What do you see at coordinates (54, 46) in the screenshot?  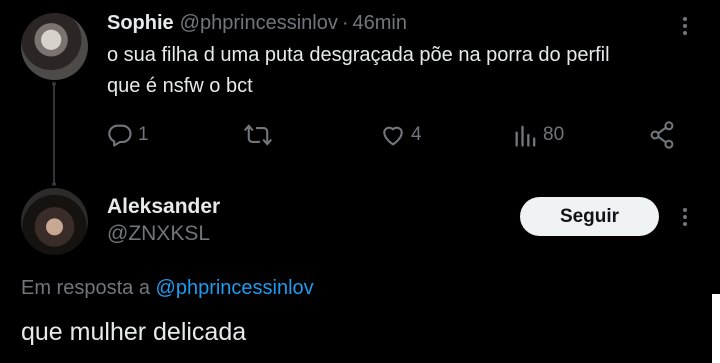 I see `avatar-sophie` at bounding box center [54, 46].